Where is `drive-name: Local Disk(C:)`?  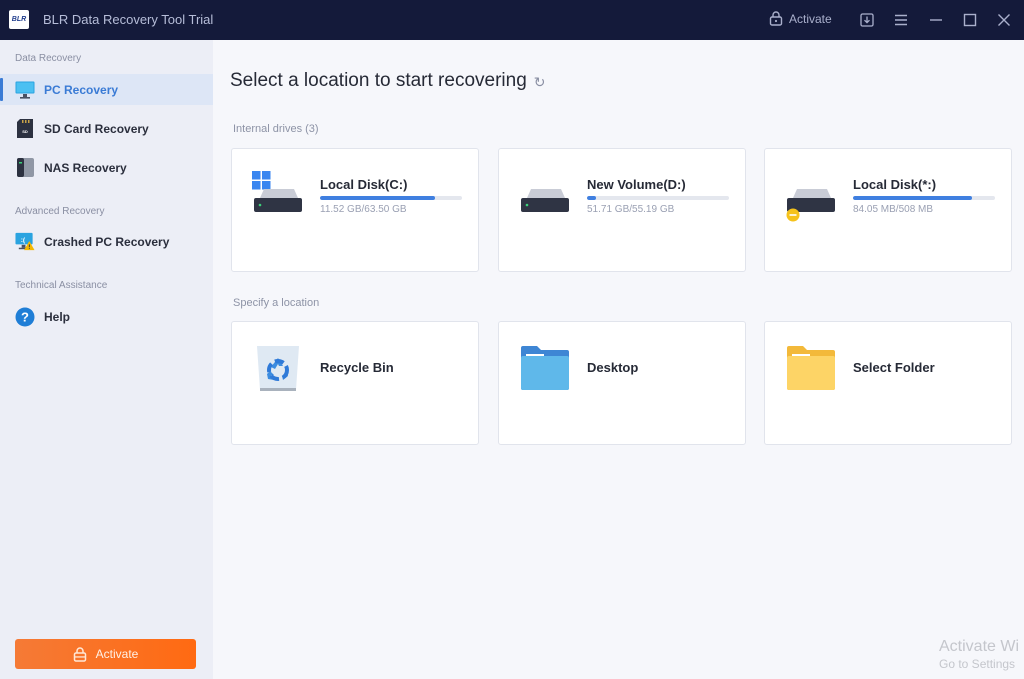
drive-name: Local Disk(C:) is located at coordinates (364, 184).